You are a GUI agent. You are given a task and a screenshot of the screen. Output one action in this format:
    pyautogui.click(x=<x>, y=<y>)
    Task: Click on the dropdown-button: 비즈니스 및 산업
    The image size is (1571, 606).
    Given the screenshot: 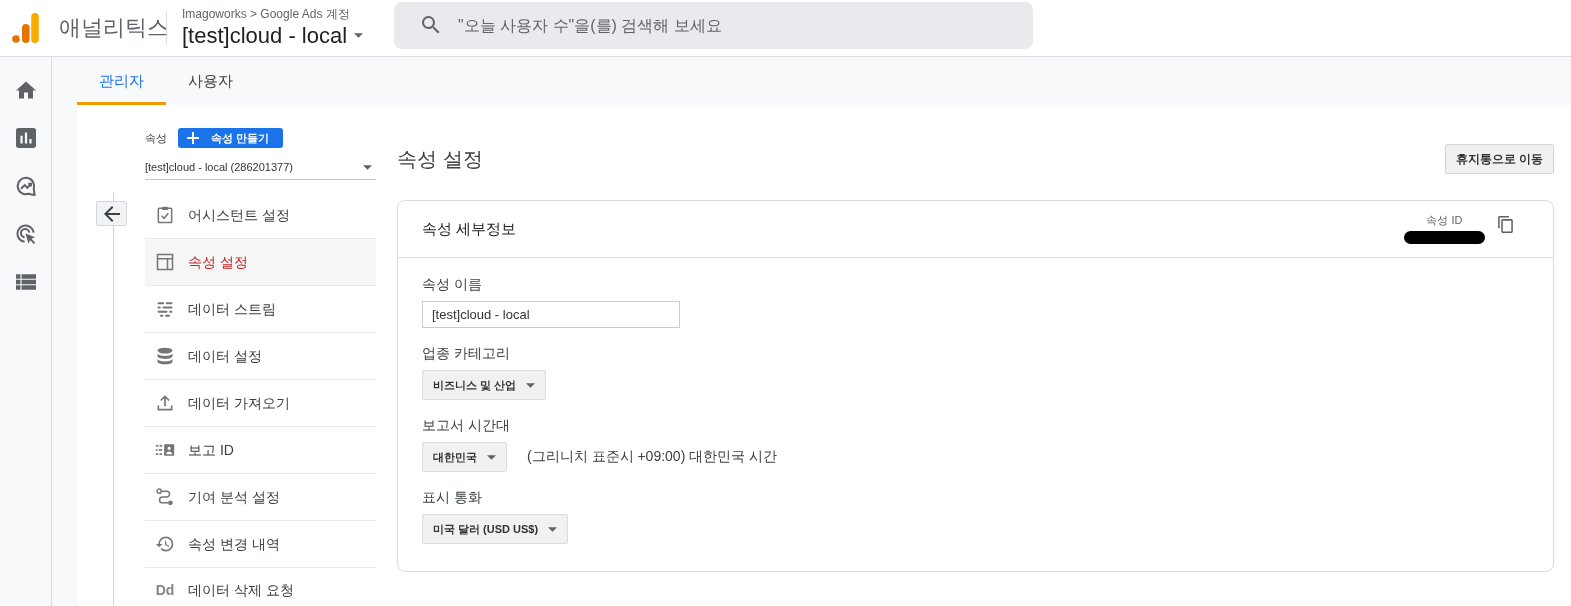 What is the action you would take?
    pyautogui.click(x=484, y=385)
    